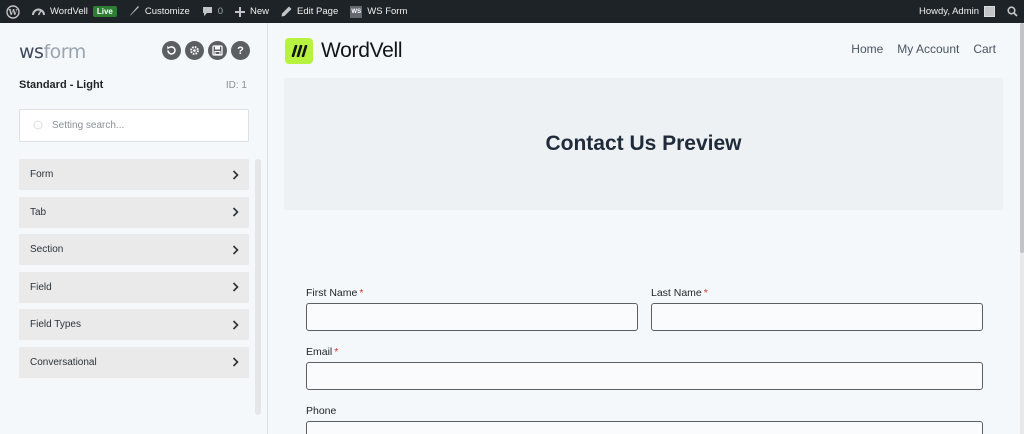  Describe the element at coordinates (134, 249) in the screenshot. I see `panel-section: Section` at that location.